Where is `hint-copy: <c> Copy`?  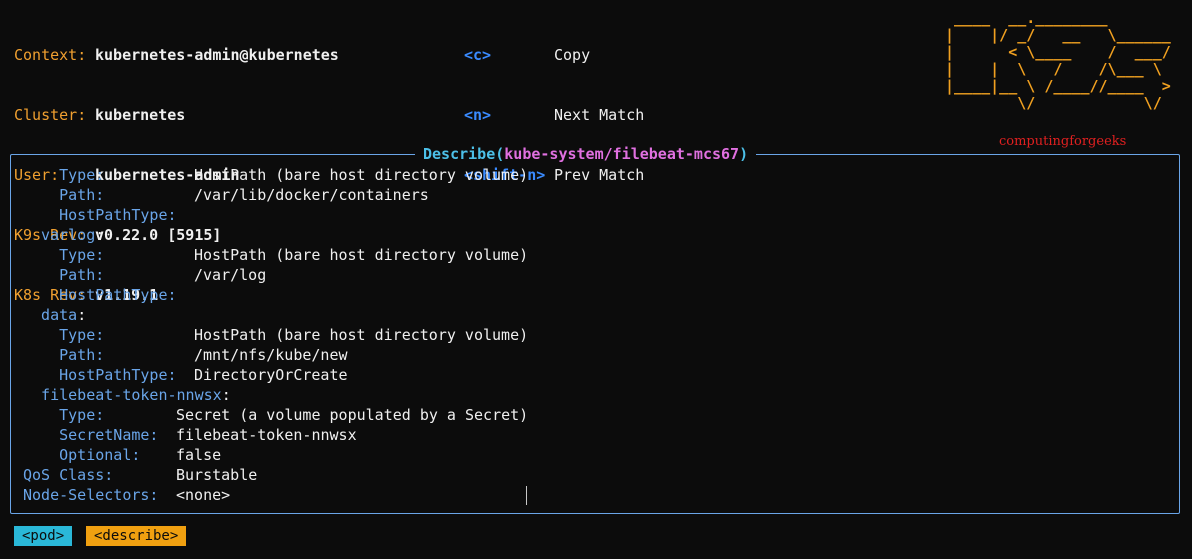
hint-copy: <c> Copy is located at coordinates (554, 55).